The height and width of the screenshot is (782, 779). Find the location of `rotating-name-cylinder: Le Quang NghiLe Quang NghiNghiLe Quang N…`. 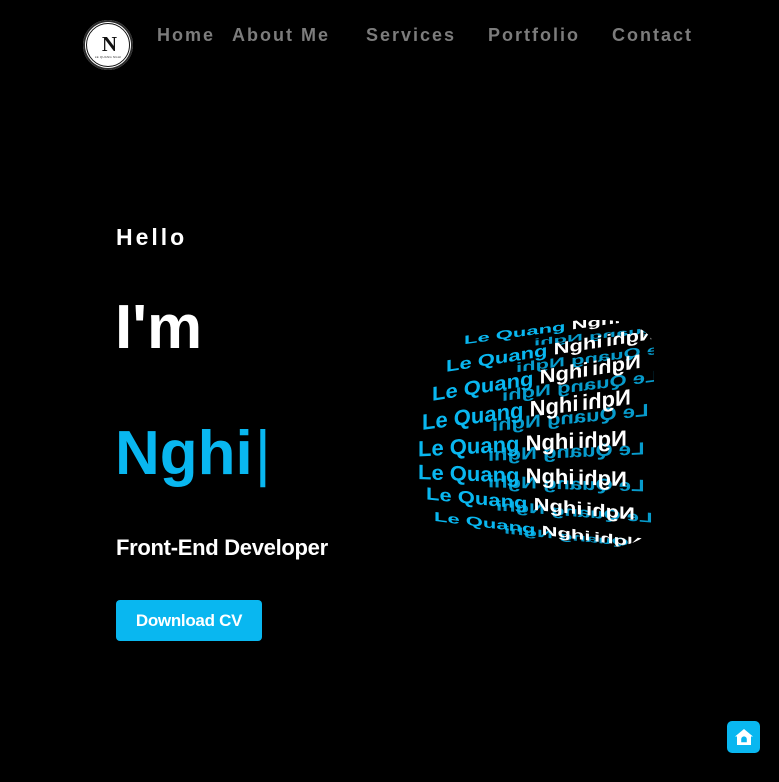

rotating-name-cylinder: Le Quang NghiLe Quang NghiNghiLe Quang N… is located at coordinates (536, 434).